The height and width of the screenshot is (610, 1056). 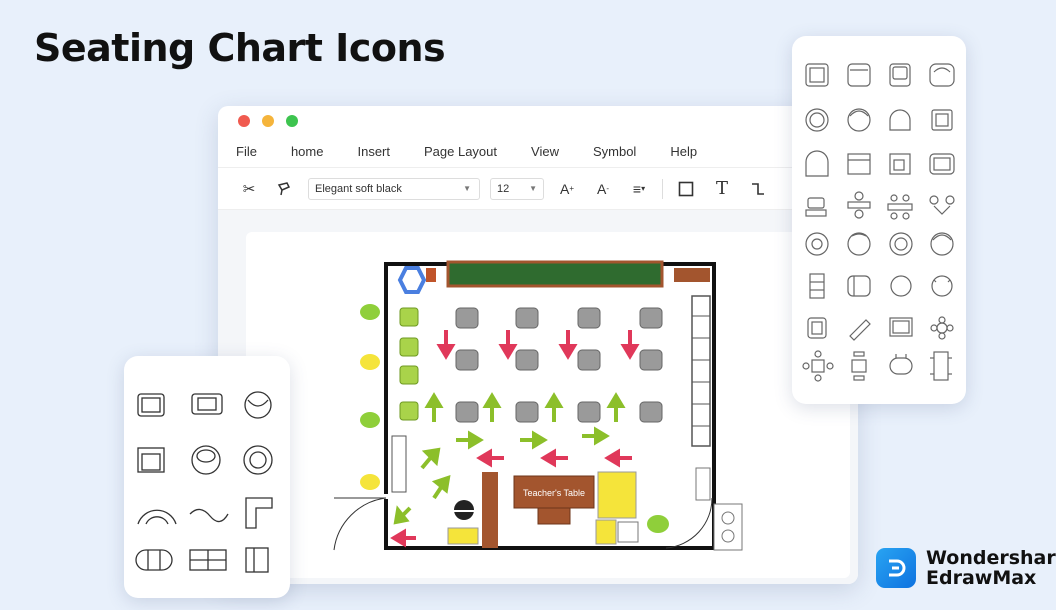 What do you see at coordinates (639, 189) in the screenshot?
I see `align-icon: ≡ ▾` at bounding box center [639, 189].